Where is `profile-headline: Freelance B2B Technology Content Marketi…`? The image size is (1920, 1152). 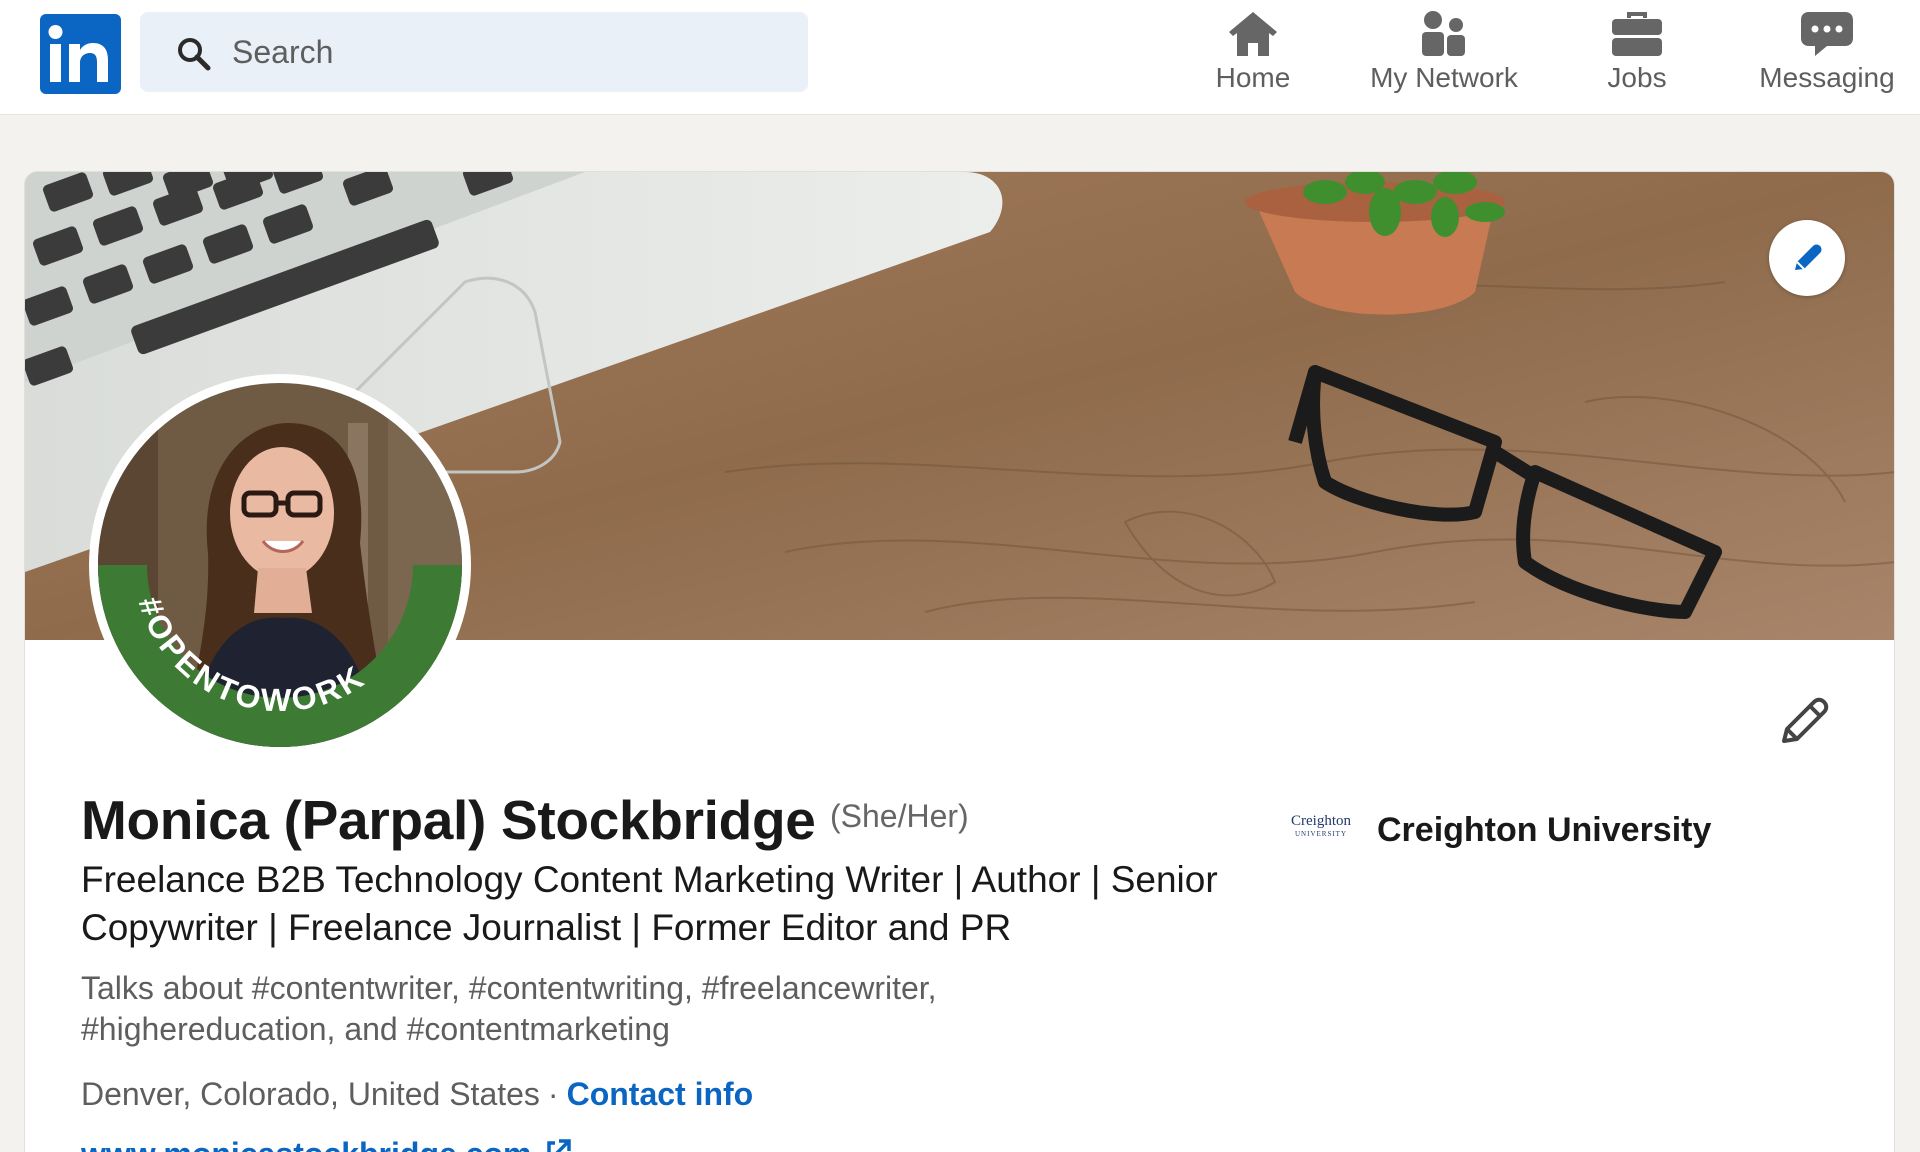
profile-headline: Freelance B2B Technology Content Marketi… is located at coordinates (649, 903).